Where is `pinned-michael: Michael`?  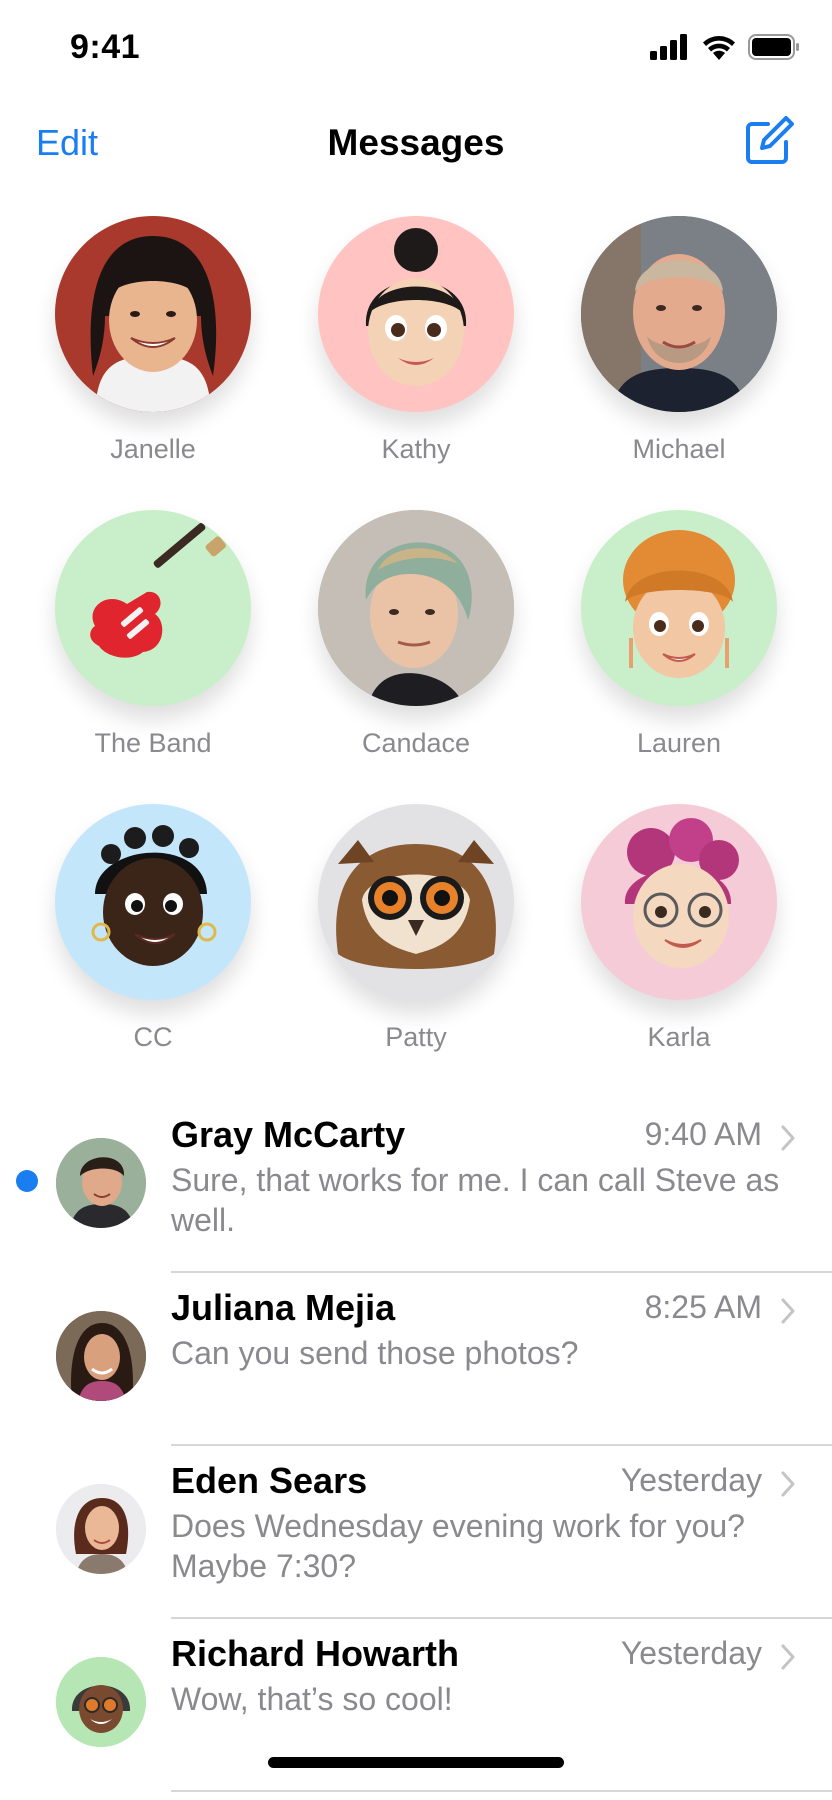 pinned-michael: Michael is located at coordinates (679, 340).